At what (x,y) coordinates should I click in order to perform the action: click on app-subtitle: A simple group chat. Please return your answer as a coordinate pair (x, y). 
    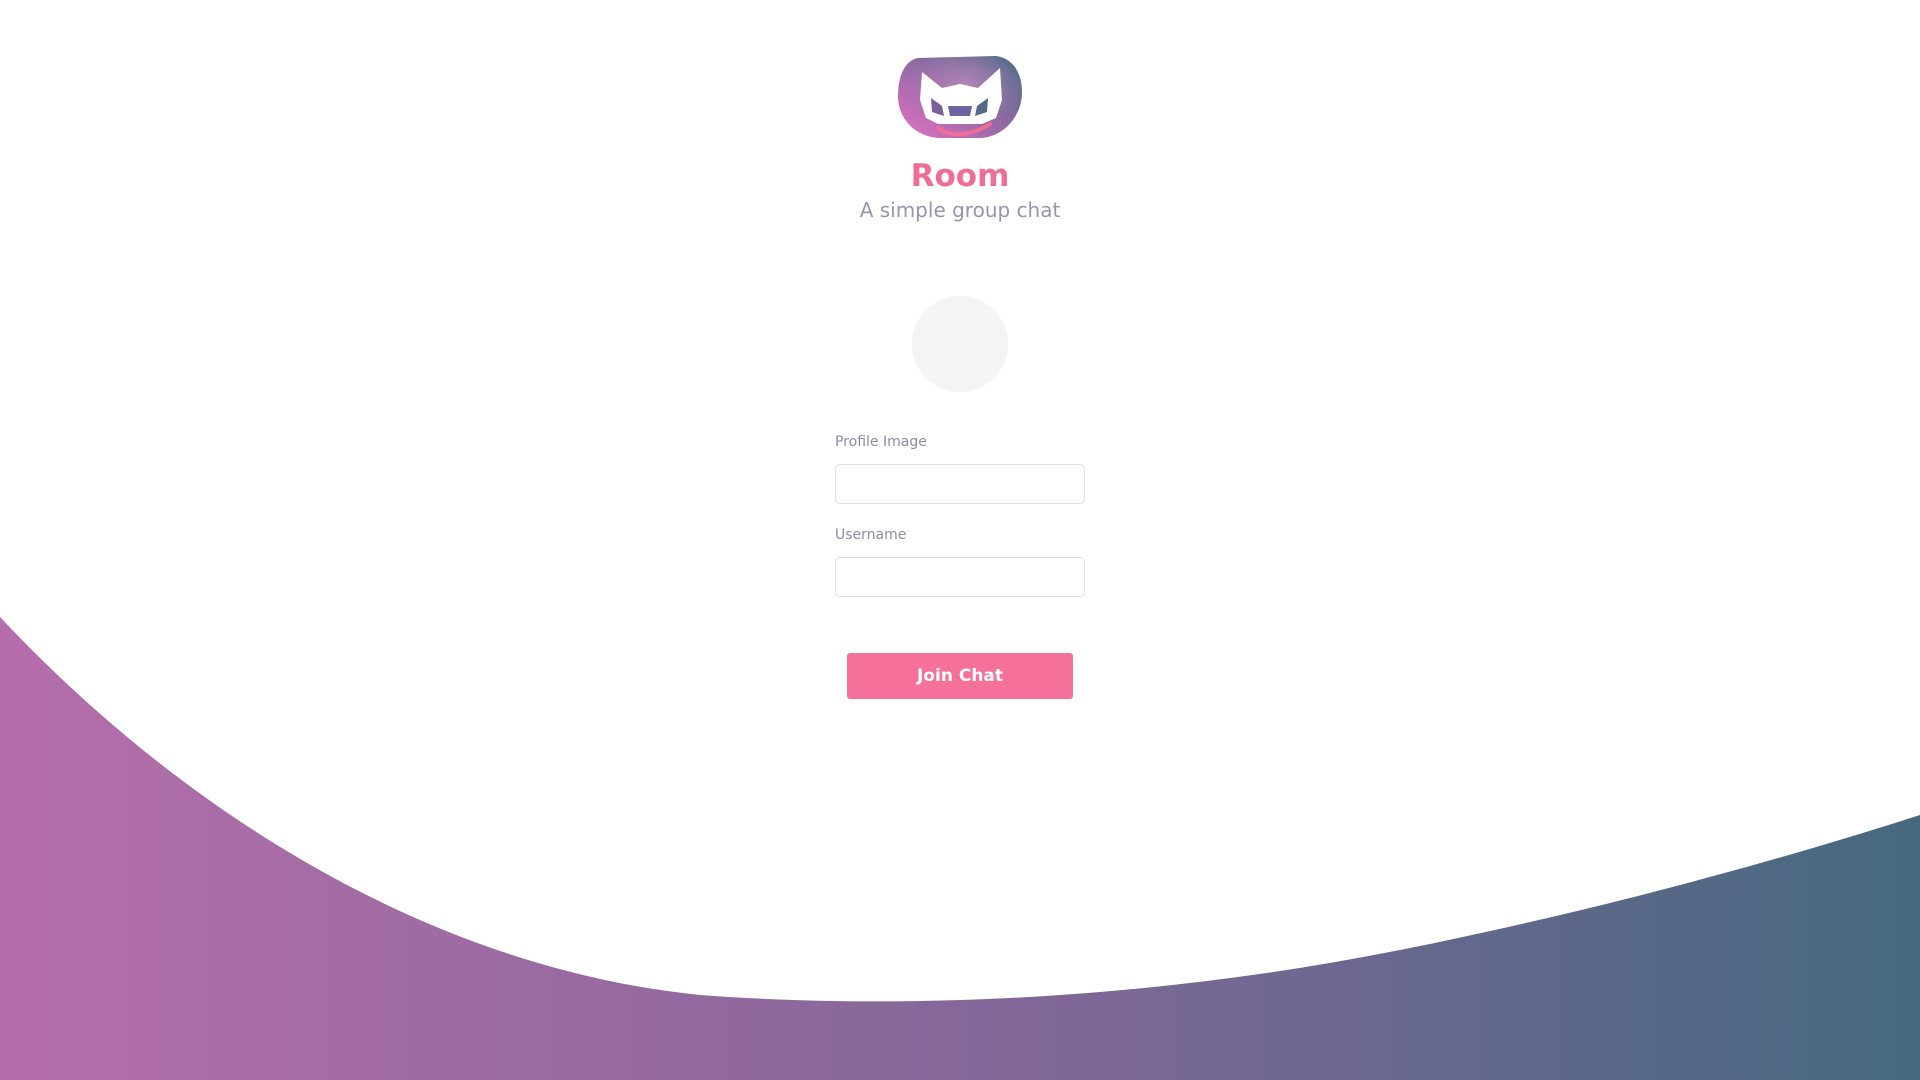
    Looking at the image, I should click on (960, 210).